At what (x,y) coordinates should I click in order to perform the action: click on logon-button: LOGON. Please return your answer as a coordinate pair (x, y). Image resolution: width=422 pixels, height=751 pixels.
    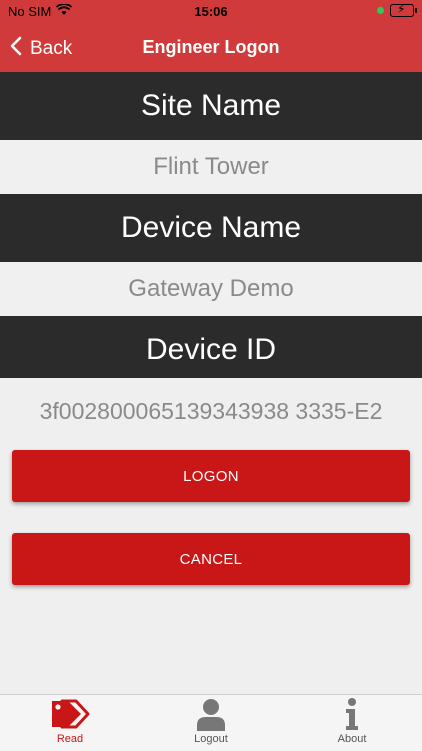
    Looking at the image, I should click on (211, 476).